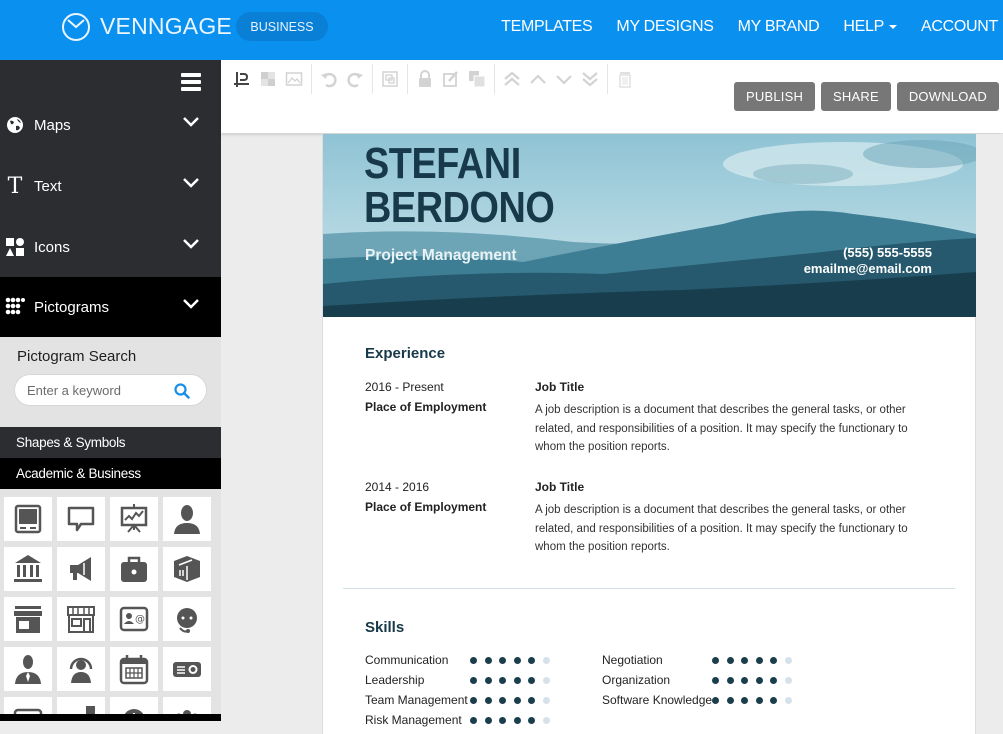  Describe the element at coordinates (182, 391) in the screenshot. I see `search-icon` at that location.